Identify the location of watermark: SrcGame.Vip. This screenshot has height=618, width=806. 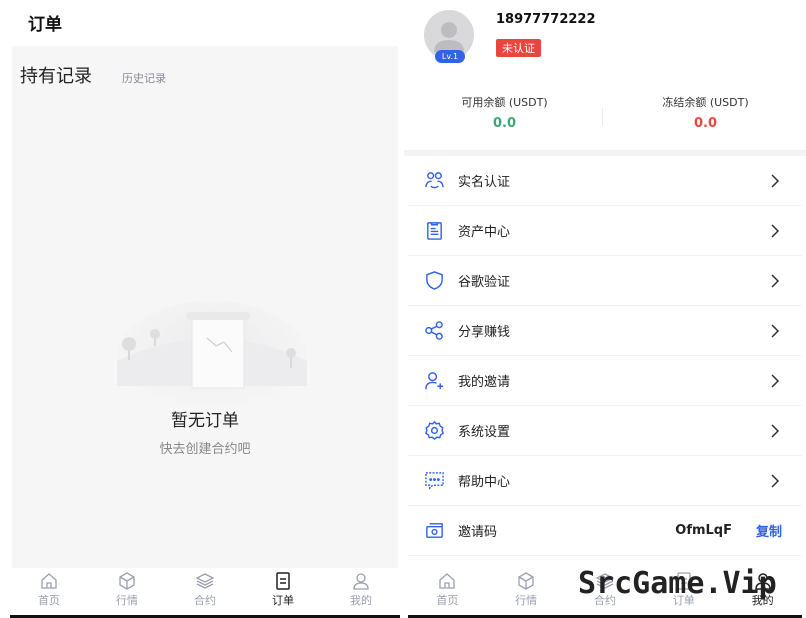
(677, 583).